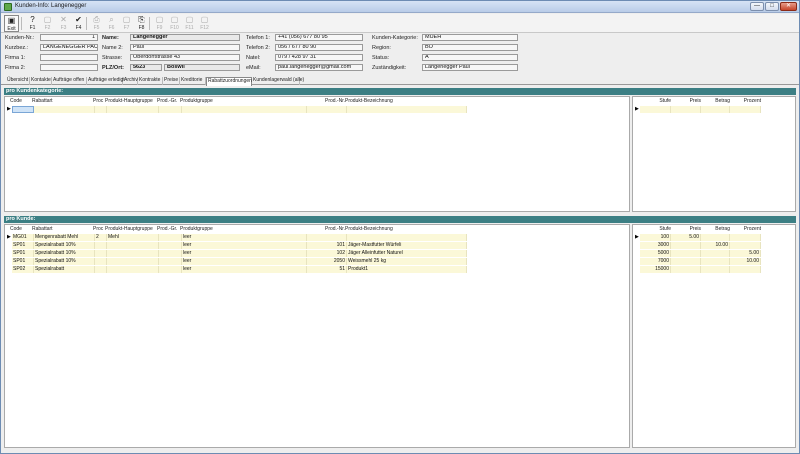 The image size is (800, 454). I want to click on column-header: Stufe, so click(655, 101).